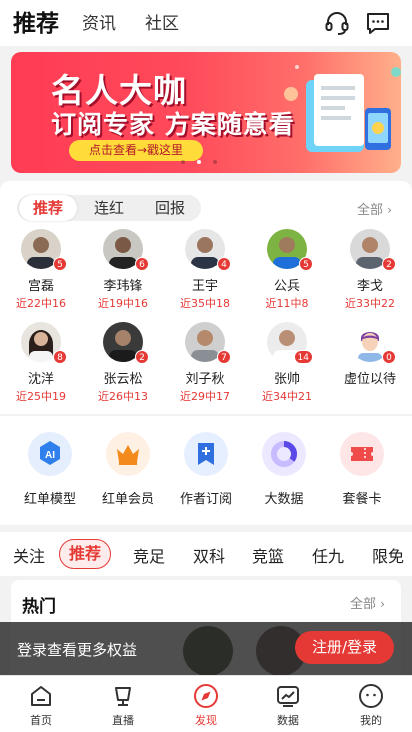 The width and height of the screenshot is (412, 732). Describe the element at coordinates (85, 554) in the screenshot. I see `category-tab-recommend: 推荐` at that location.